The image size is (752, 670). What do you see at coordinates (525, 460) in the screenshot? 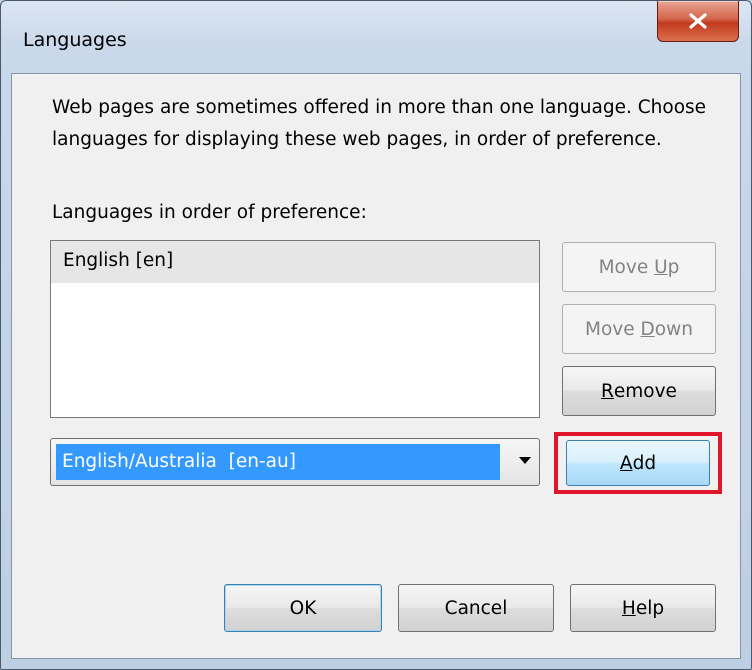
I see `chevron-down-icon` at bounding box center [525, 460].